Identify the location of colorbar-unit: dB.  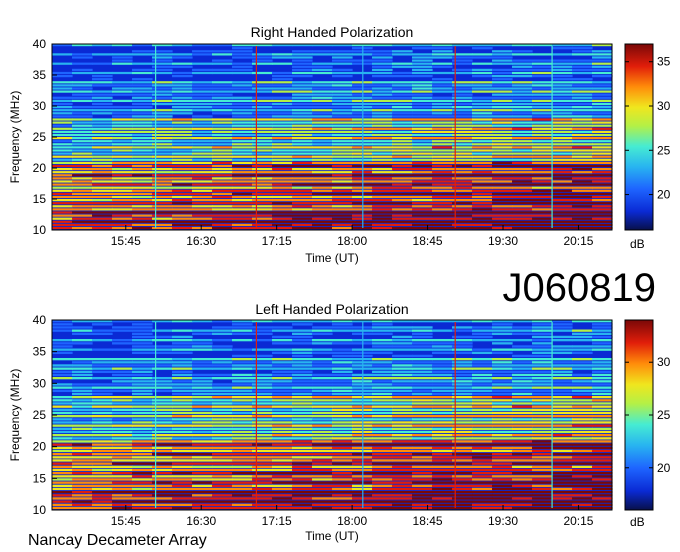
(637, 244).